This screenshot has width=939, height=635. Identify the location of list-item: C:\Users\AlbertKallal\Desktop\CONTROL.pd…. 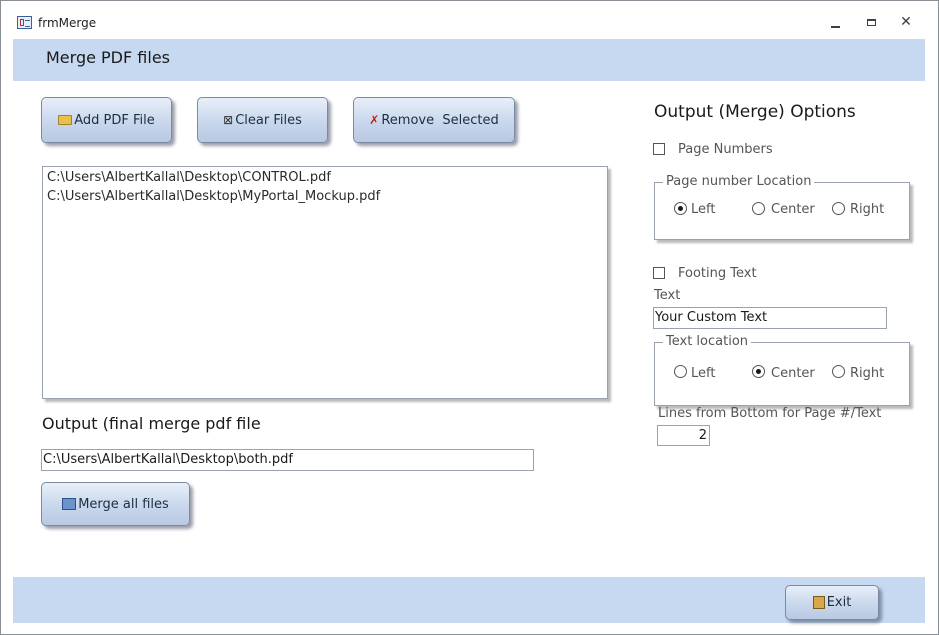
(325, 177).